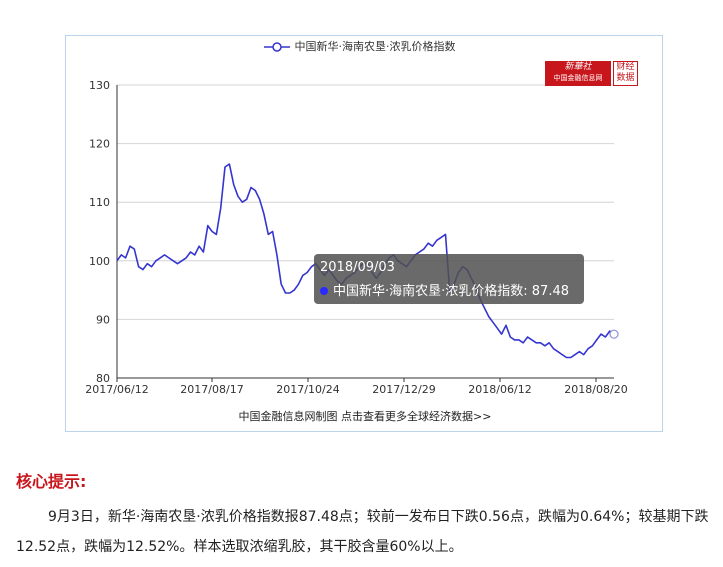 The image size is (723, 567). Describe the element at coordinates (51, 481) in the screenshot. I see `section-title: 核心提示:` at that location.